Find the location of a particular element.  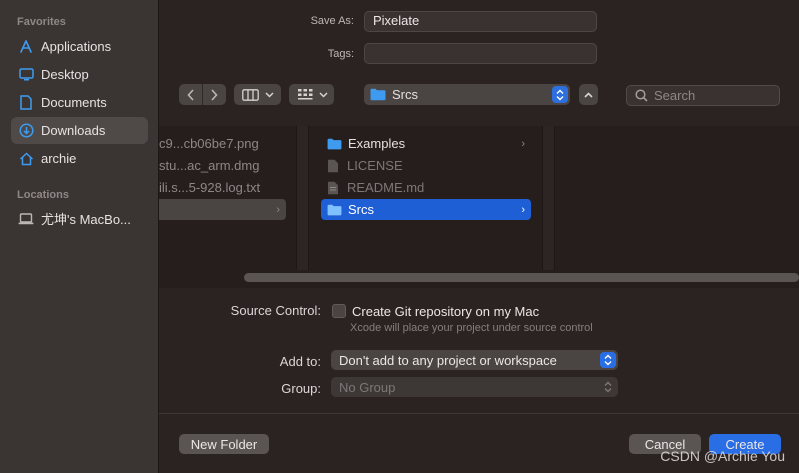

watermark: CSDN @Archie You is located at coordinates (722, 456).